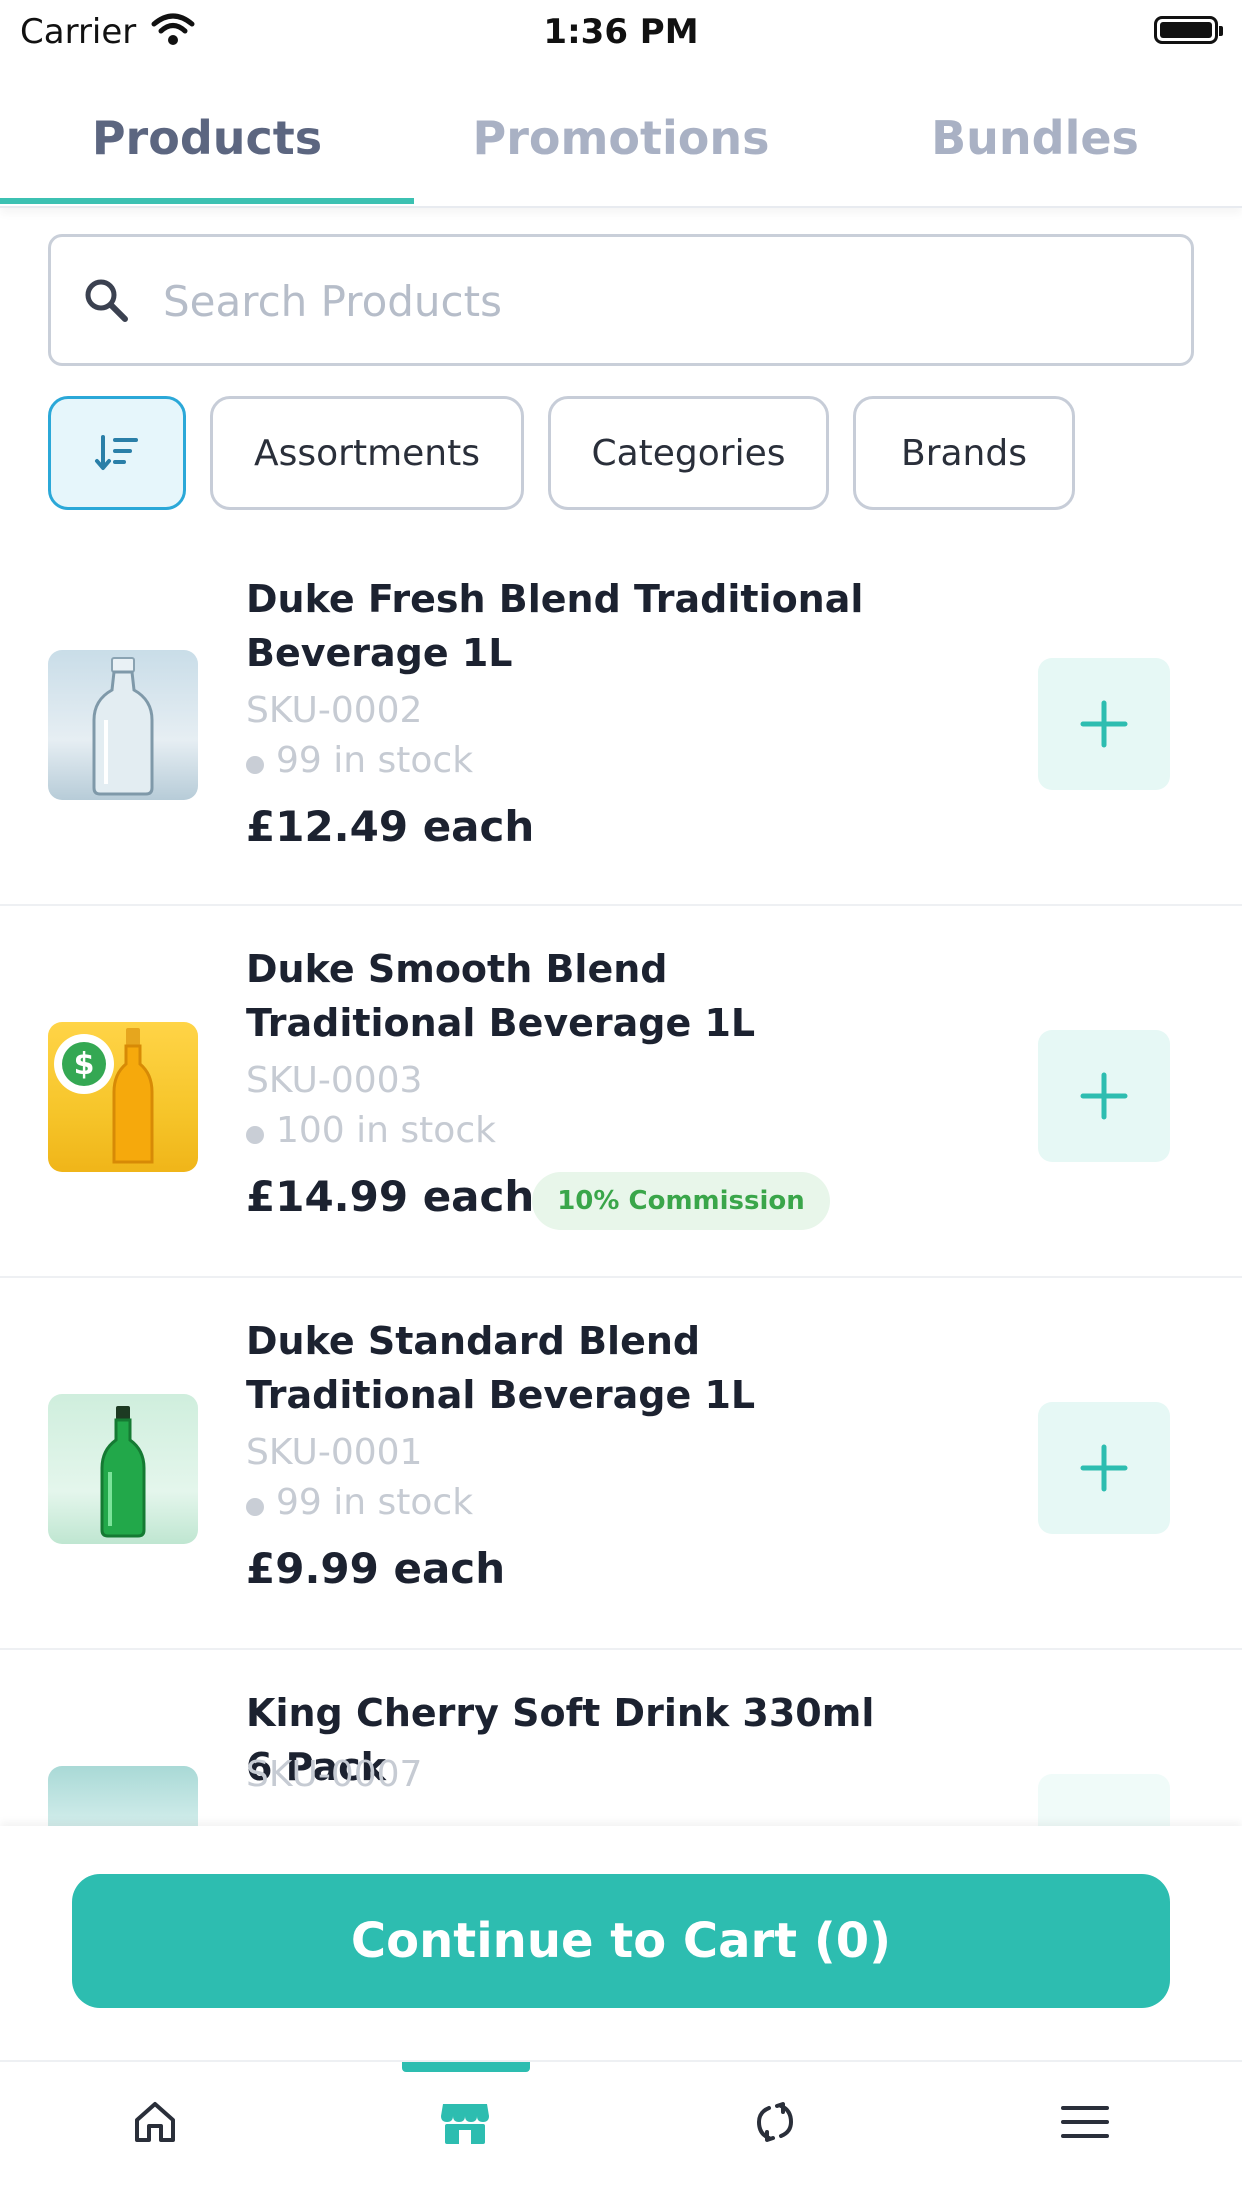  I want to click on search-icon, so click(106, 300).